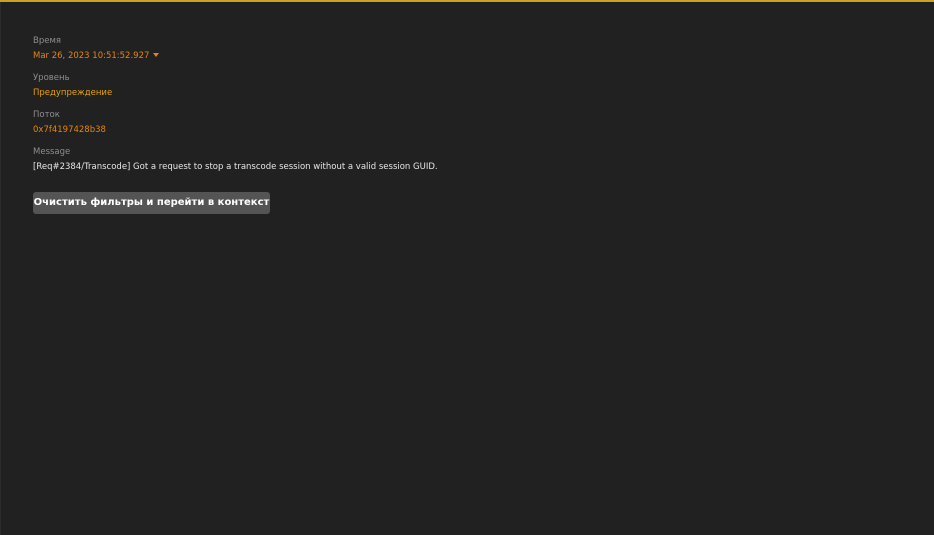  Describe the element at coordinates (473, 86) in the screenshot. I see `level-field: Уровень Предупреждение` at that location.